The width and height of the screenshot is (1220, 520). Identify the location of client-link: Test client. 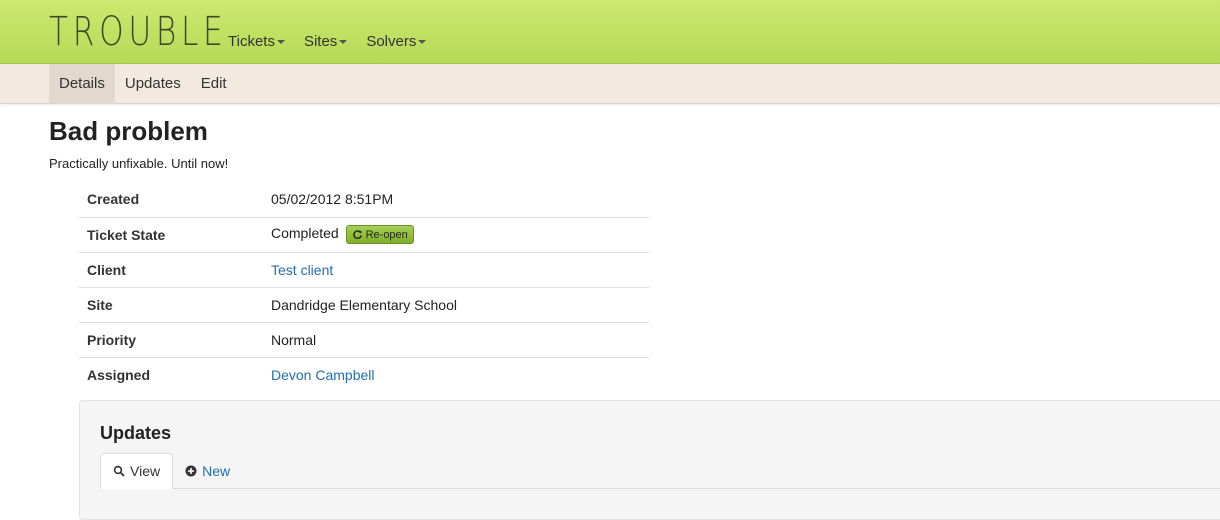
(302, 270).